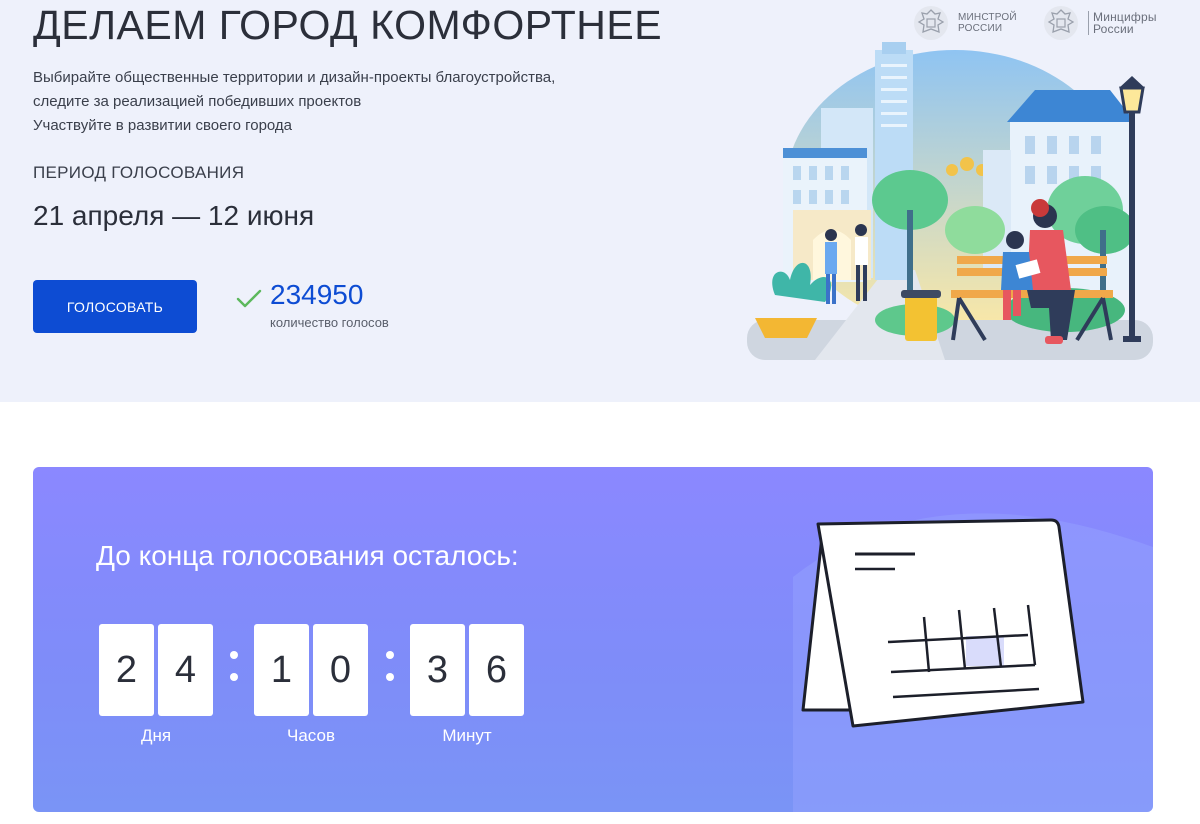 This screenshot has height=824, width=1200. I want to click on period-label: ПЕРИОД ГОЛОСОВАНИЯ, so click(139, 172).